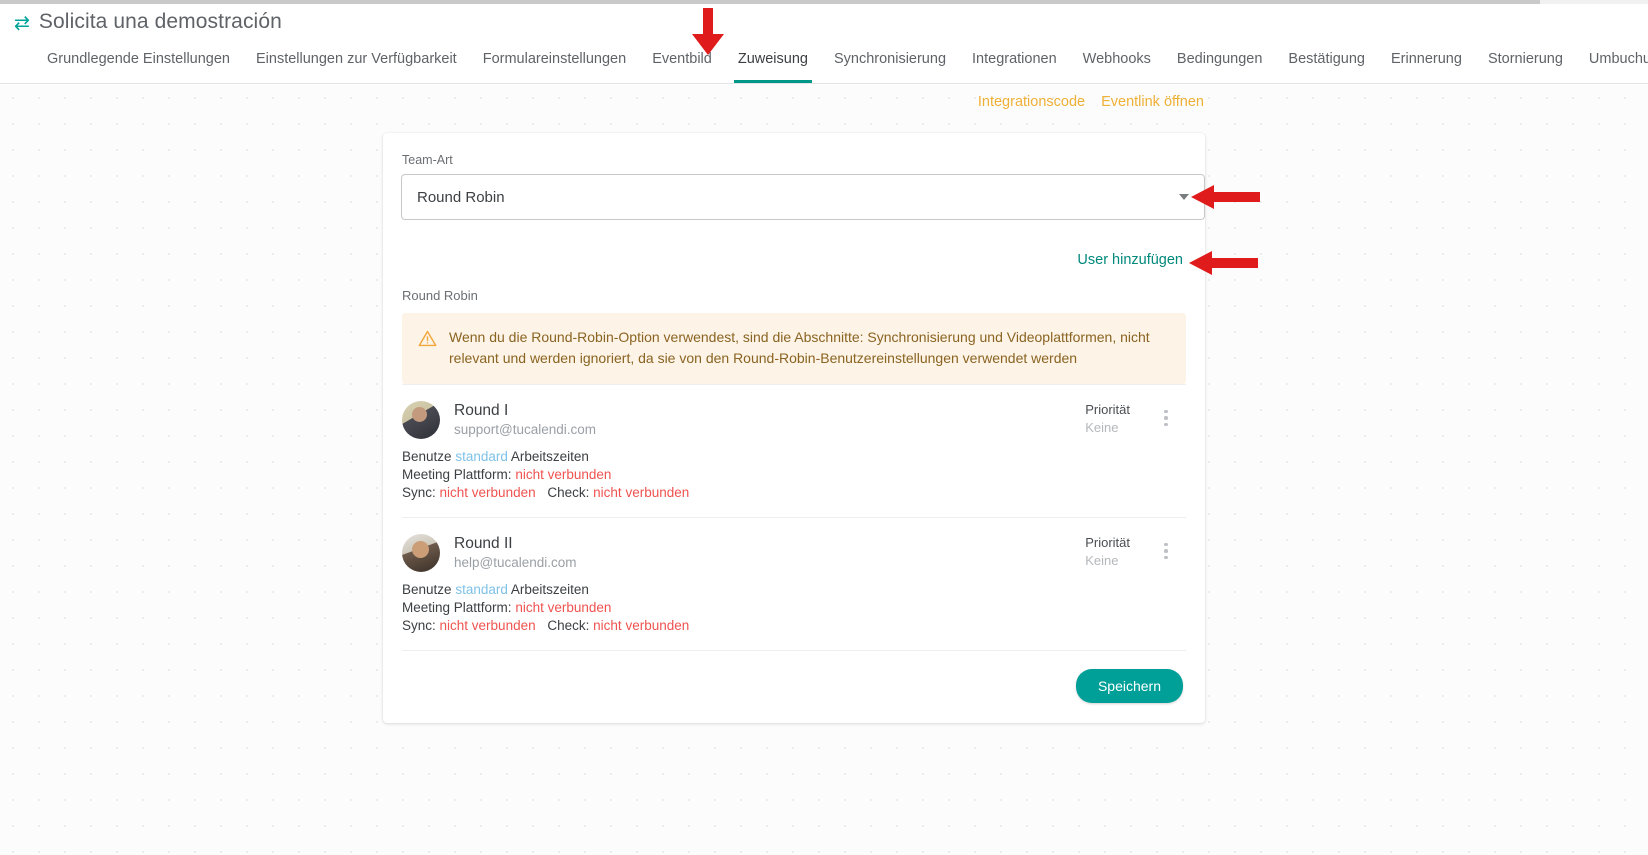 The height and width of the screenshot is (855, 1648). I want to click on tab-bedingungen: Bedingungen, so click(1219, 64).